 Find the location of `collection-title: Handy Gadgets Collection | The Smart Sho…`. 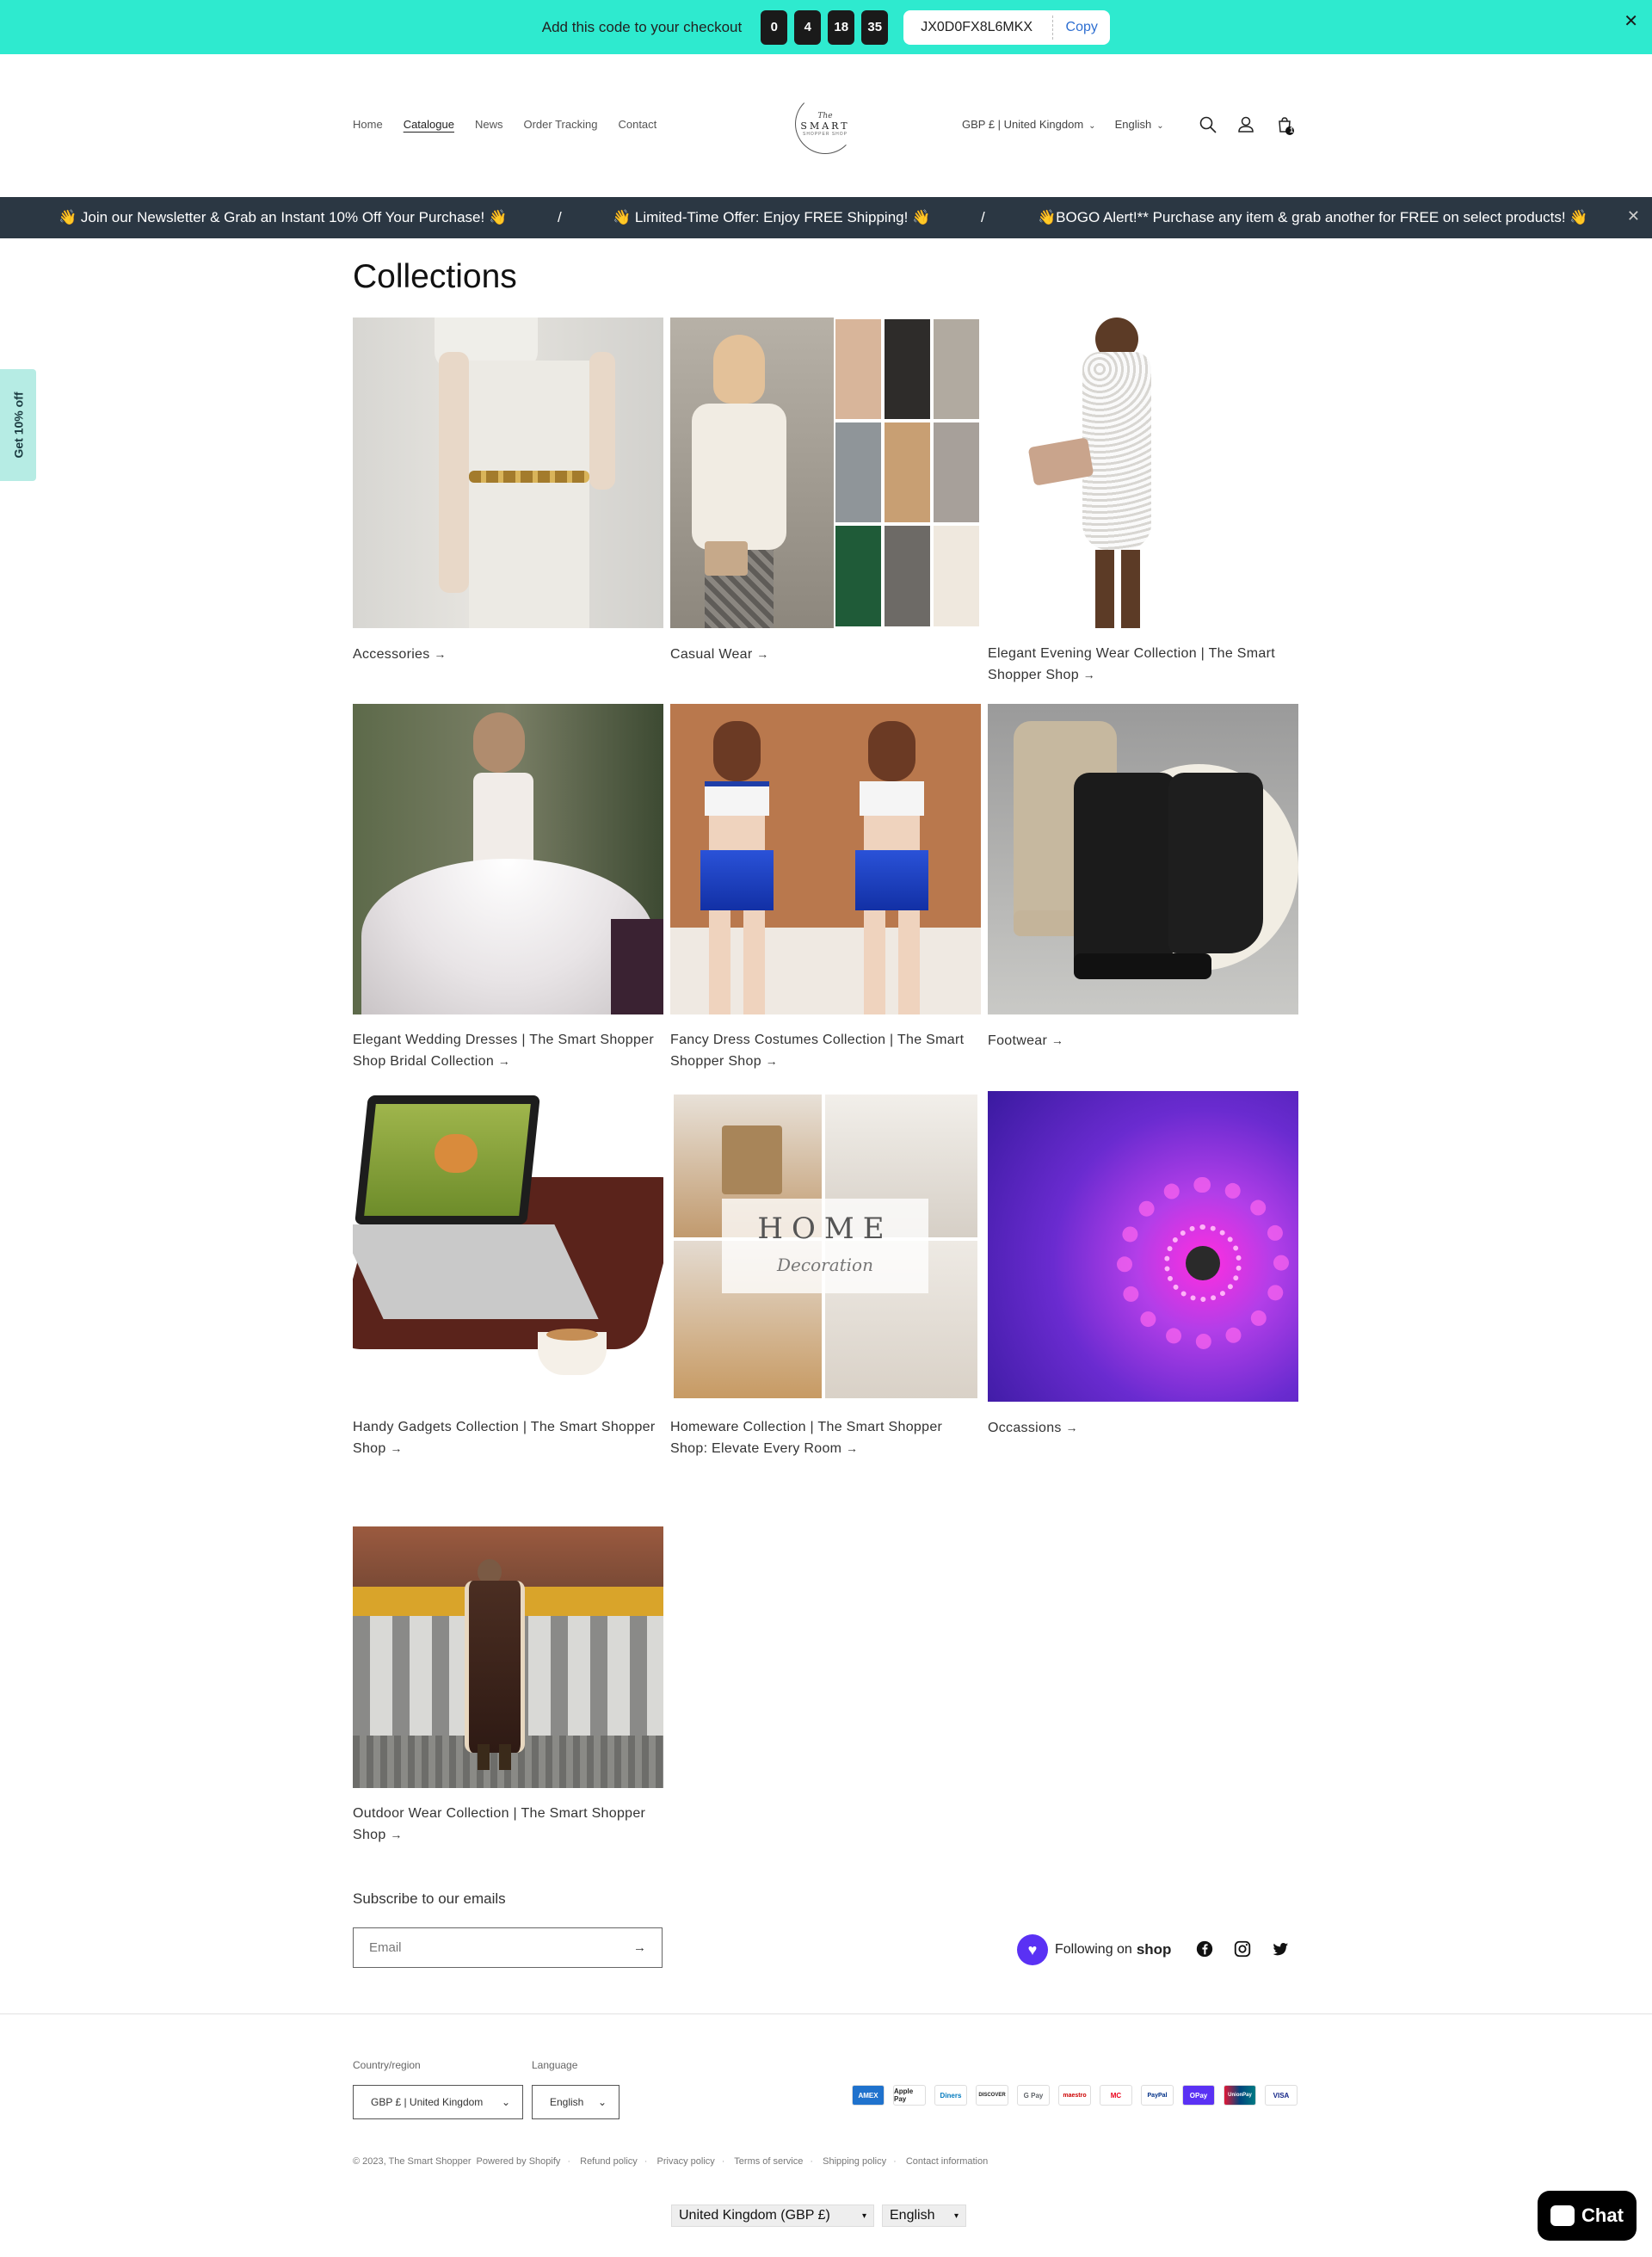

collection-title: Handy Gadgets Collection | The Smart Sho… is located at coordinates (508, 1438).